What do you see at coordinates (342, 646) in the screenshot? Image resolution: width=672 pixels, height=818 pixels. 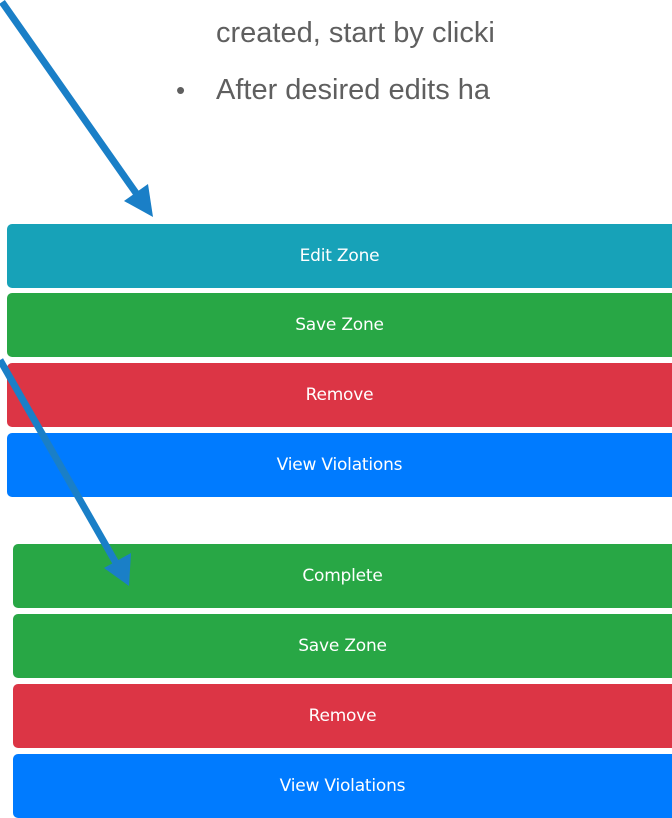 I see `save-zone-button-edit: Save Zone` at bounding box center [342, 646].